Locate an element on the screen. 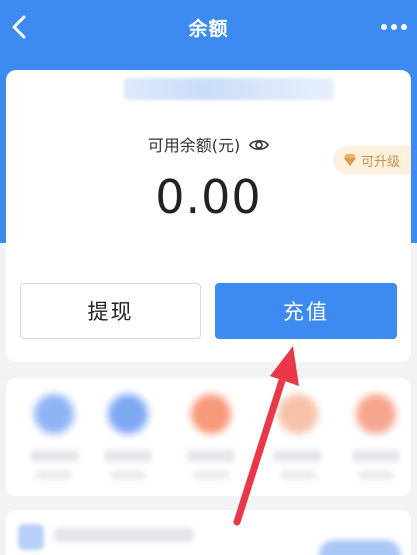  blurred-list-text is located at coordinates (124, 535).